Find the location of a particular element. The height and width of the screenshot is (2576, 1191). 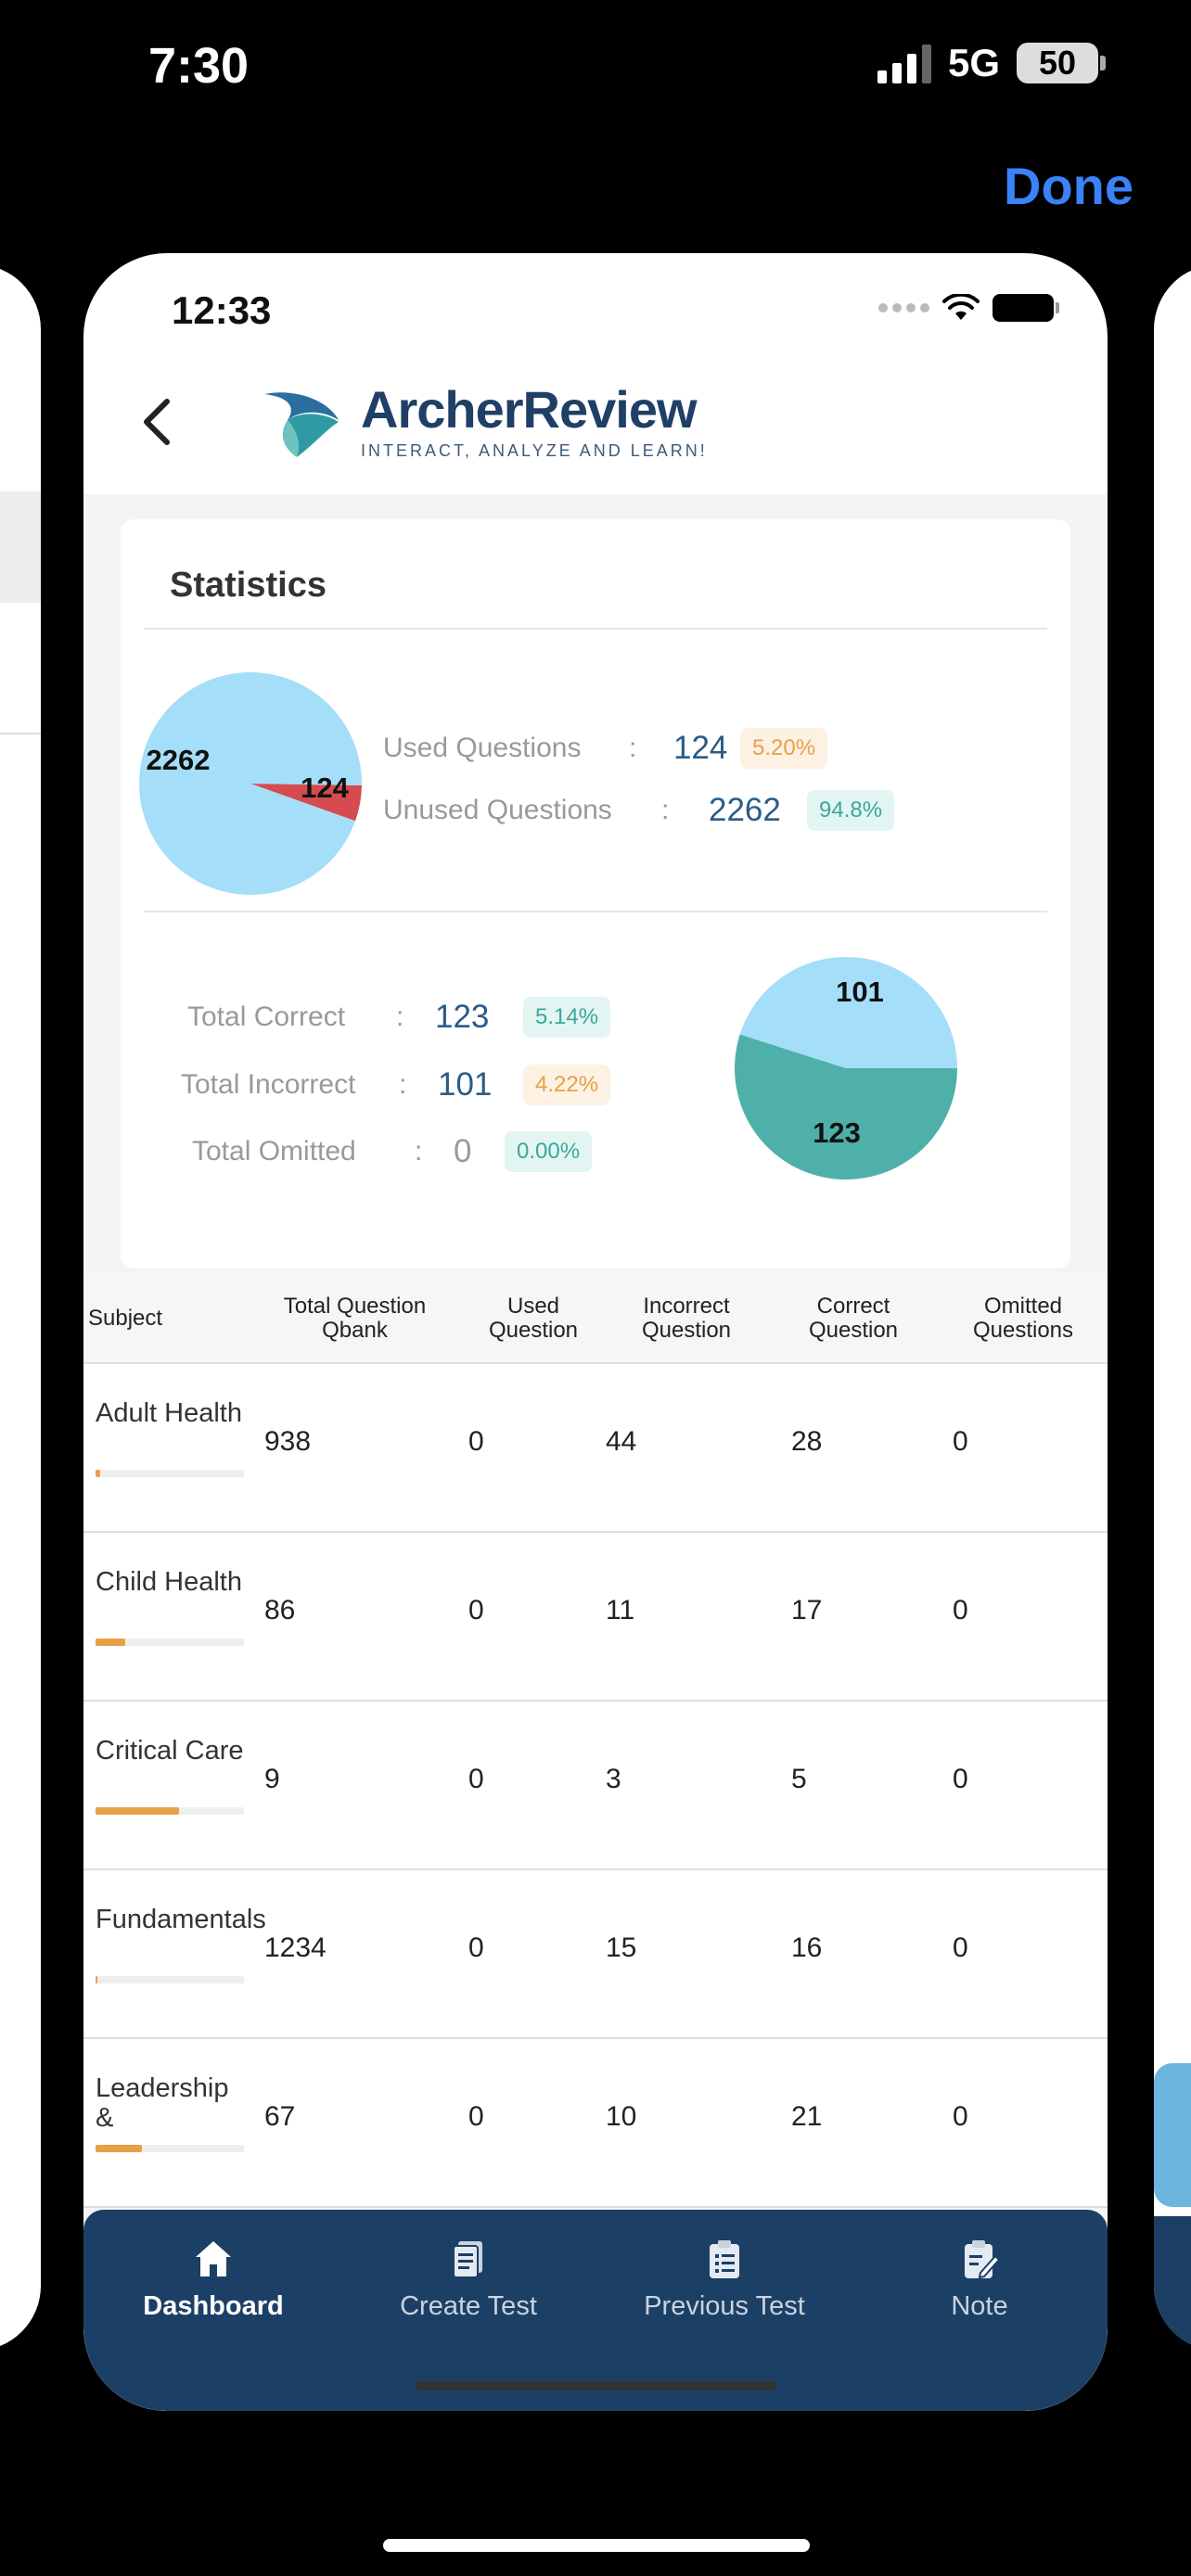

nav-note: Note is located at coordinates (980, 2280).